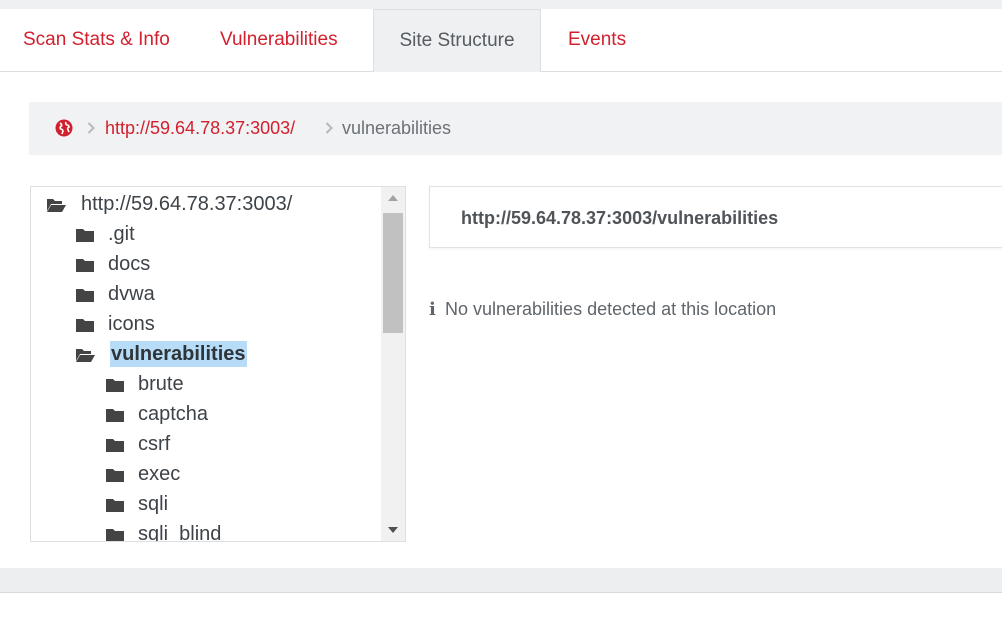  I want to click on location-url-panel: http://59.64.78.37:3003/vulnerabilities, so click(715, 217).